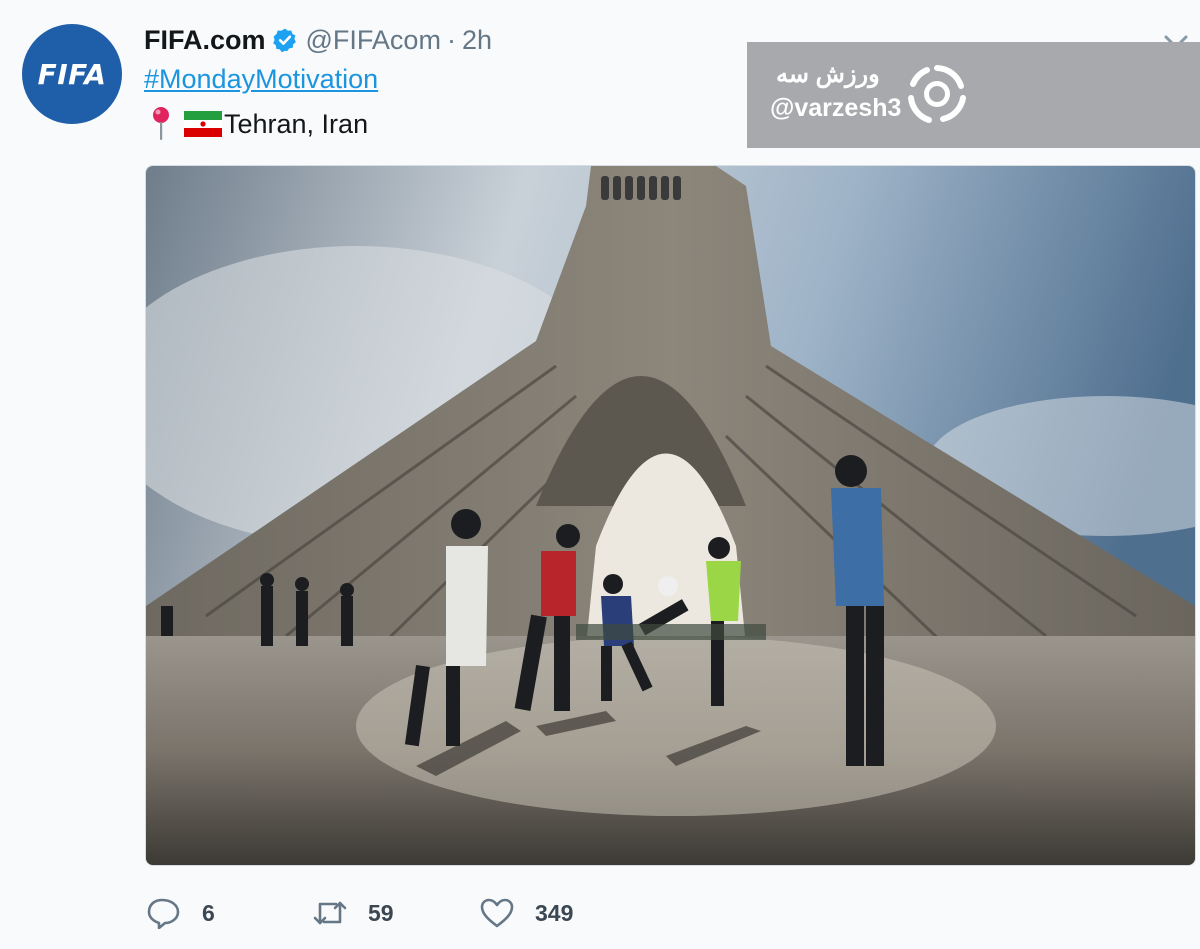 This screenshot has width=1200, height=949. What do you see at coordinates (152, 79) in the screenshot?
I see `hashtag-symbol: #` at bounding box center [152, 79].